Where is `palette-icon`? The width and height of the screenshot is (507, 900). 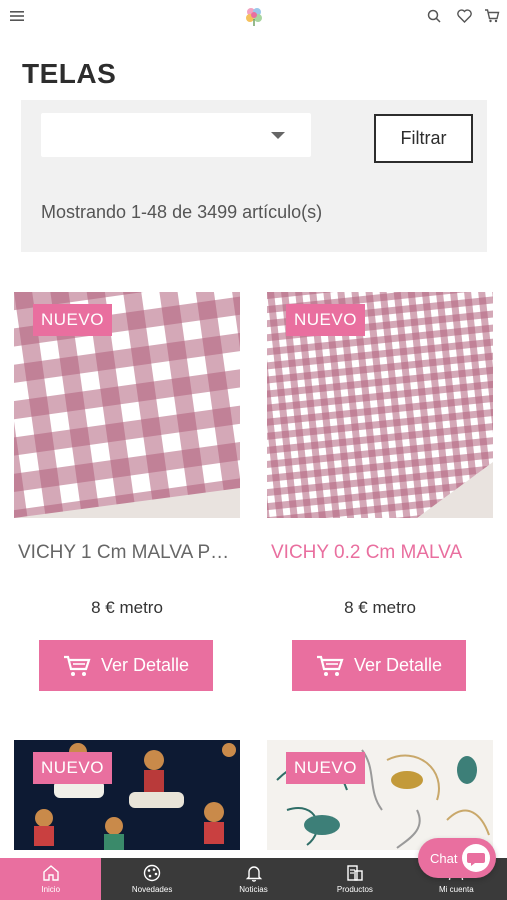 palette-icon is located at coordinates (152, 873).